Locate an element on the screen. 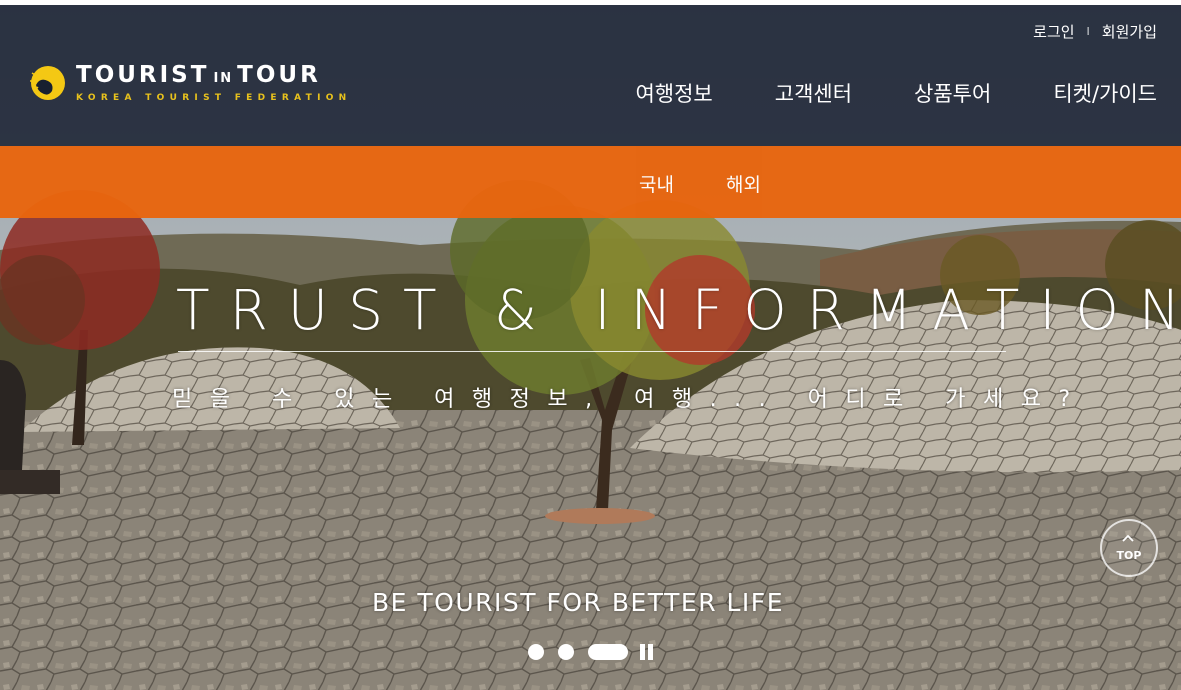 The height and width of the screenshot is (690, 1181). signup-link: 회원가입 is located at coordinates (1129, 31).